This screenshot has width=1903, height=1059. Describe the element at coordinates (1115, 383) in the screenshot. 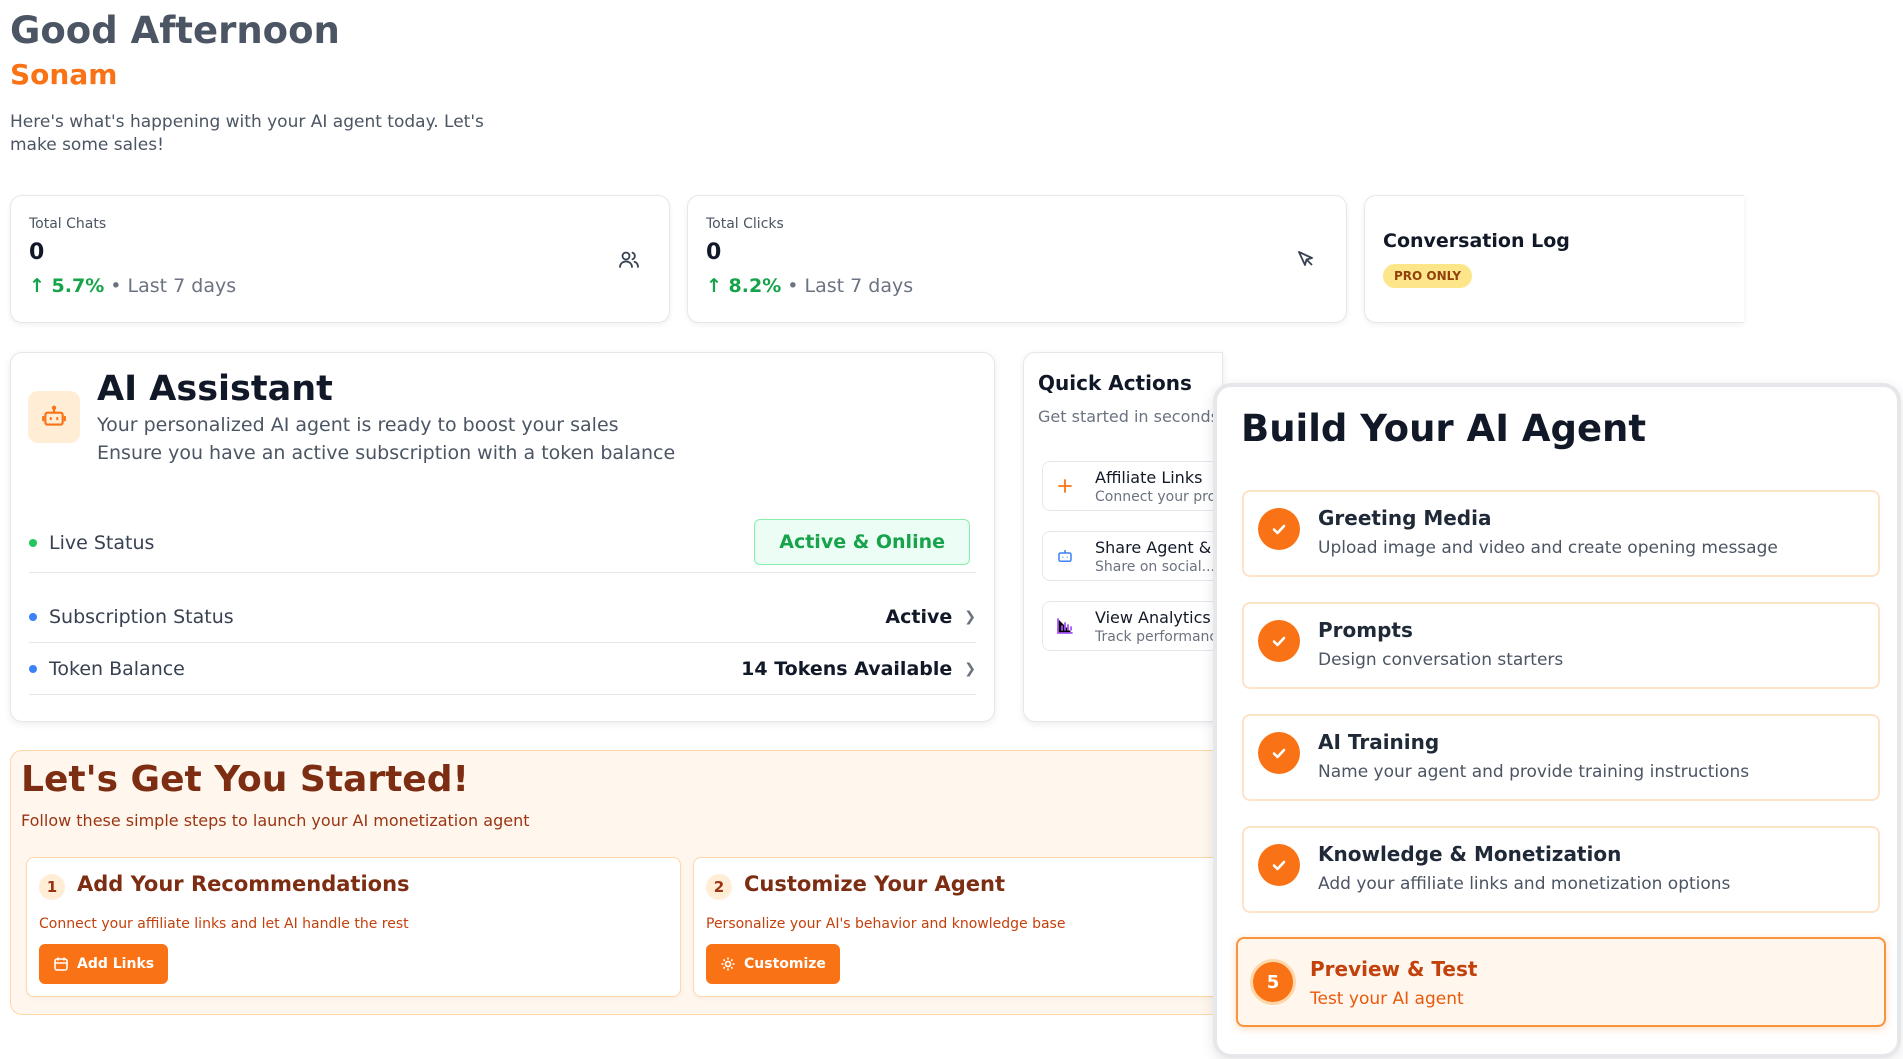

I see `quick-actions-title: Quick Actions` at that location.